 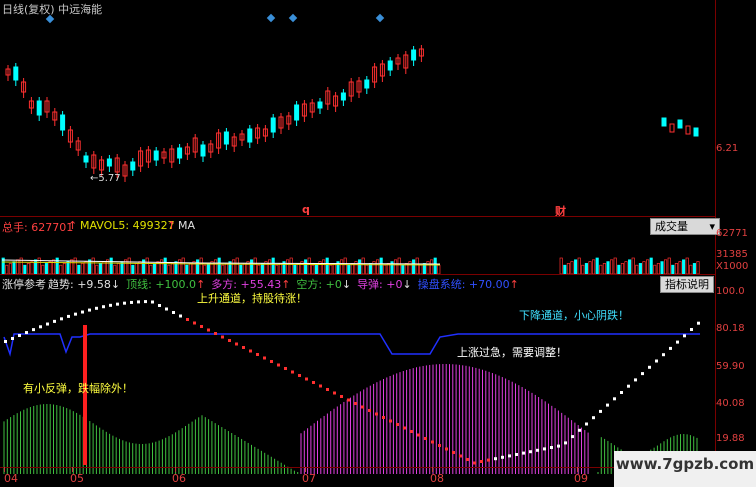 What do you see at coordinates (732, 233) in the screenshot?
I see `volume-axis-max: 62771` at bounding box center [732, 233].